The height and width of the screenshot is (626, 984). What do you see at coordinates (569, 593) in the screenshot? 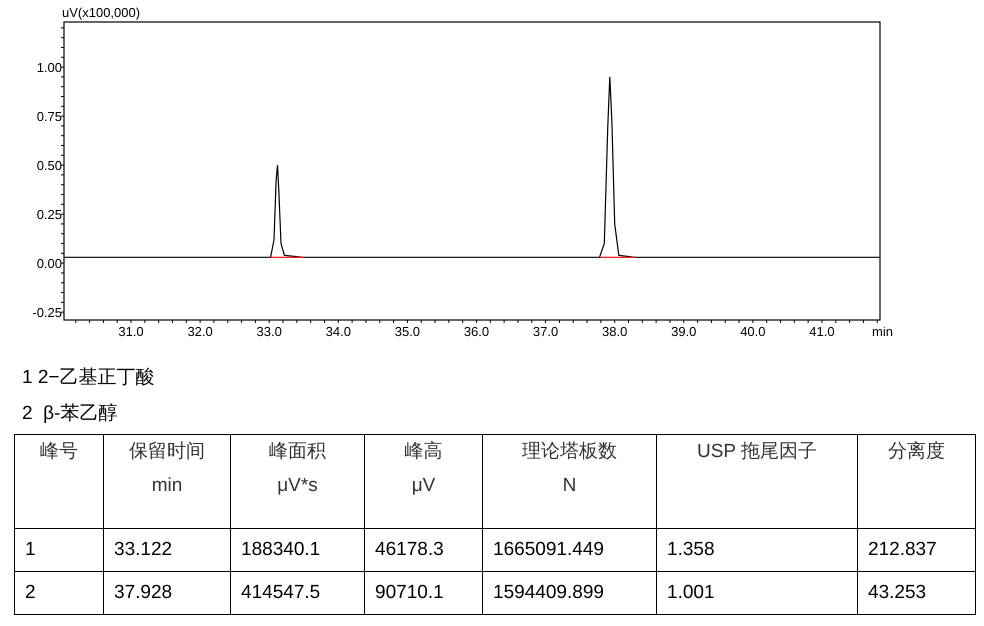
I see `table-cell: 1594409.899` at bounding box center [569, 593].